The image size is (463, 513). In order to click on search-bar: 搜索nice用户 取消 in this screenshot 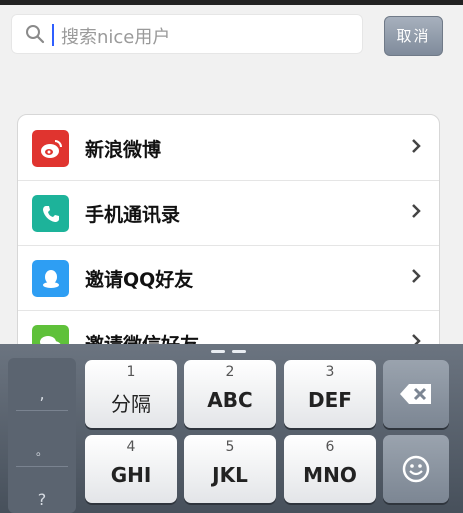, I will do `click(231, 33)`.